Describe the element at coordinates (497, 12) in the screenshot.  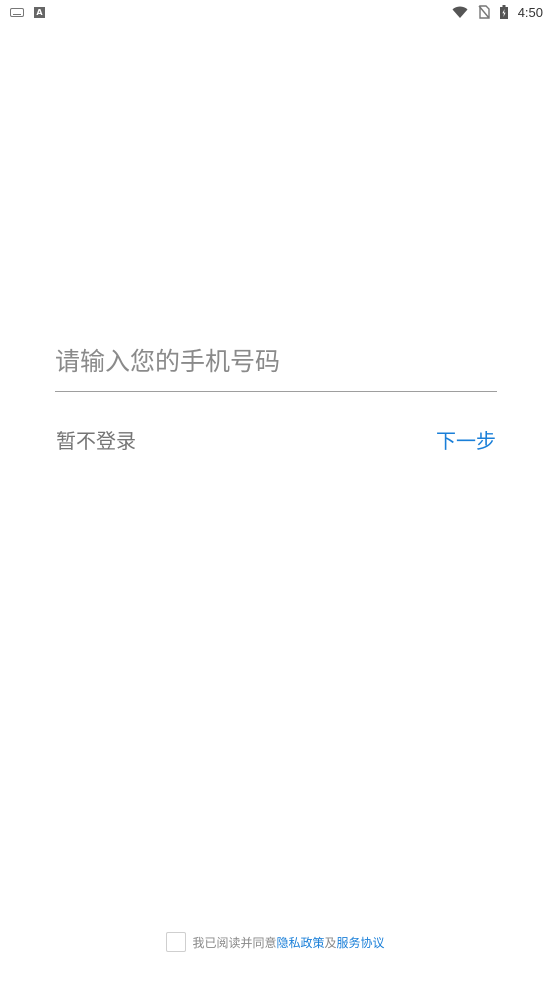
I see `status-right: 4:50` at that location.